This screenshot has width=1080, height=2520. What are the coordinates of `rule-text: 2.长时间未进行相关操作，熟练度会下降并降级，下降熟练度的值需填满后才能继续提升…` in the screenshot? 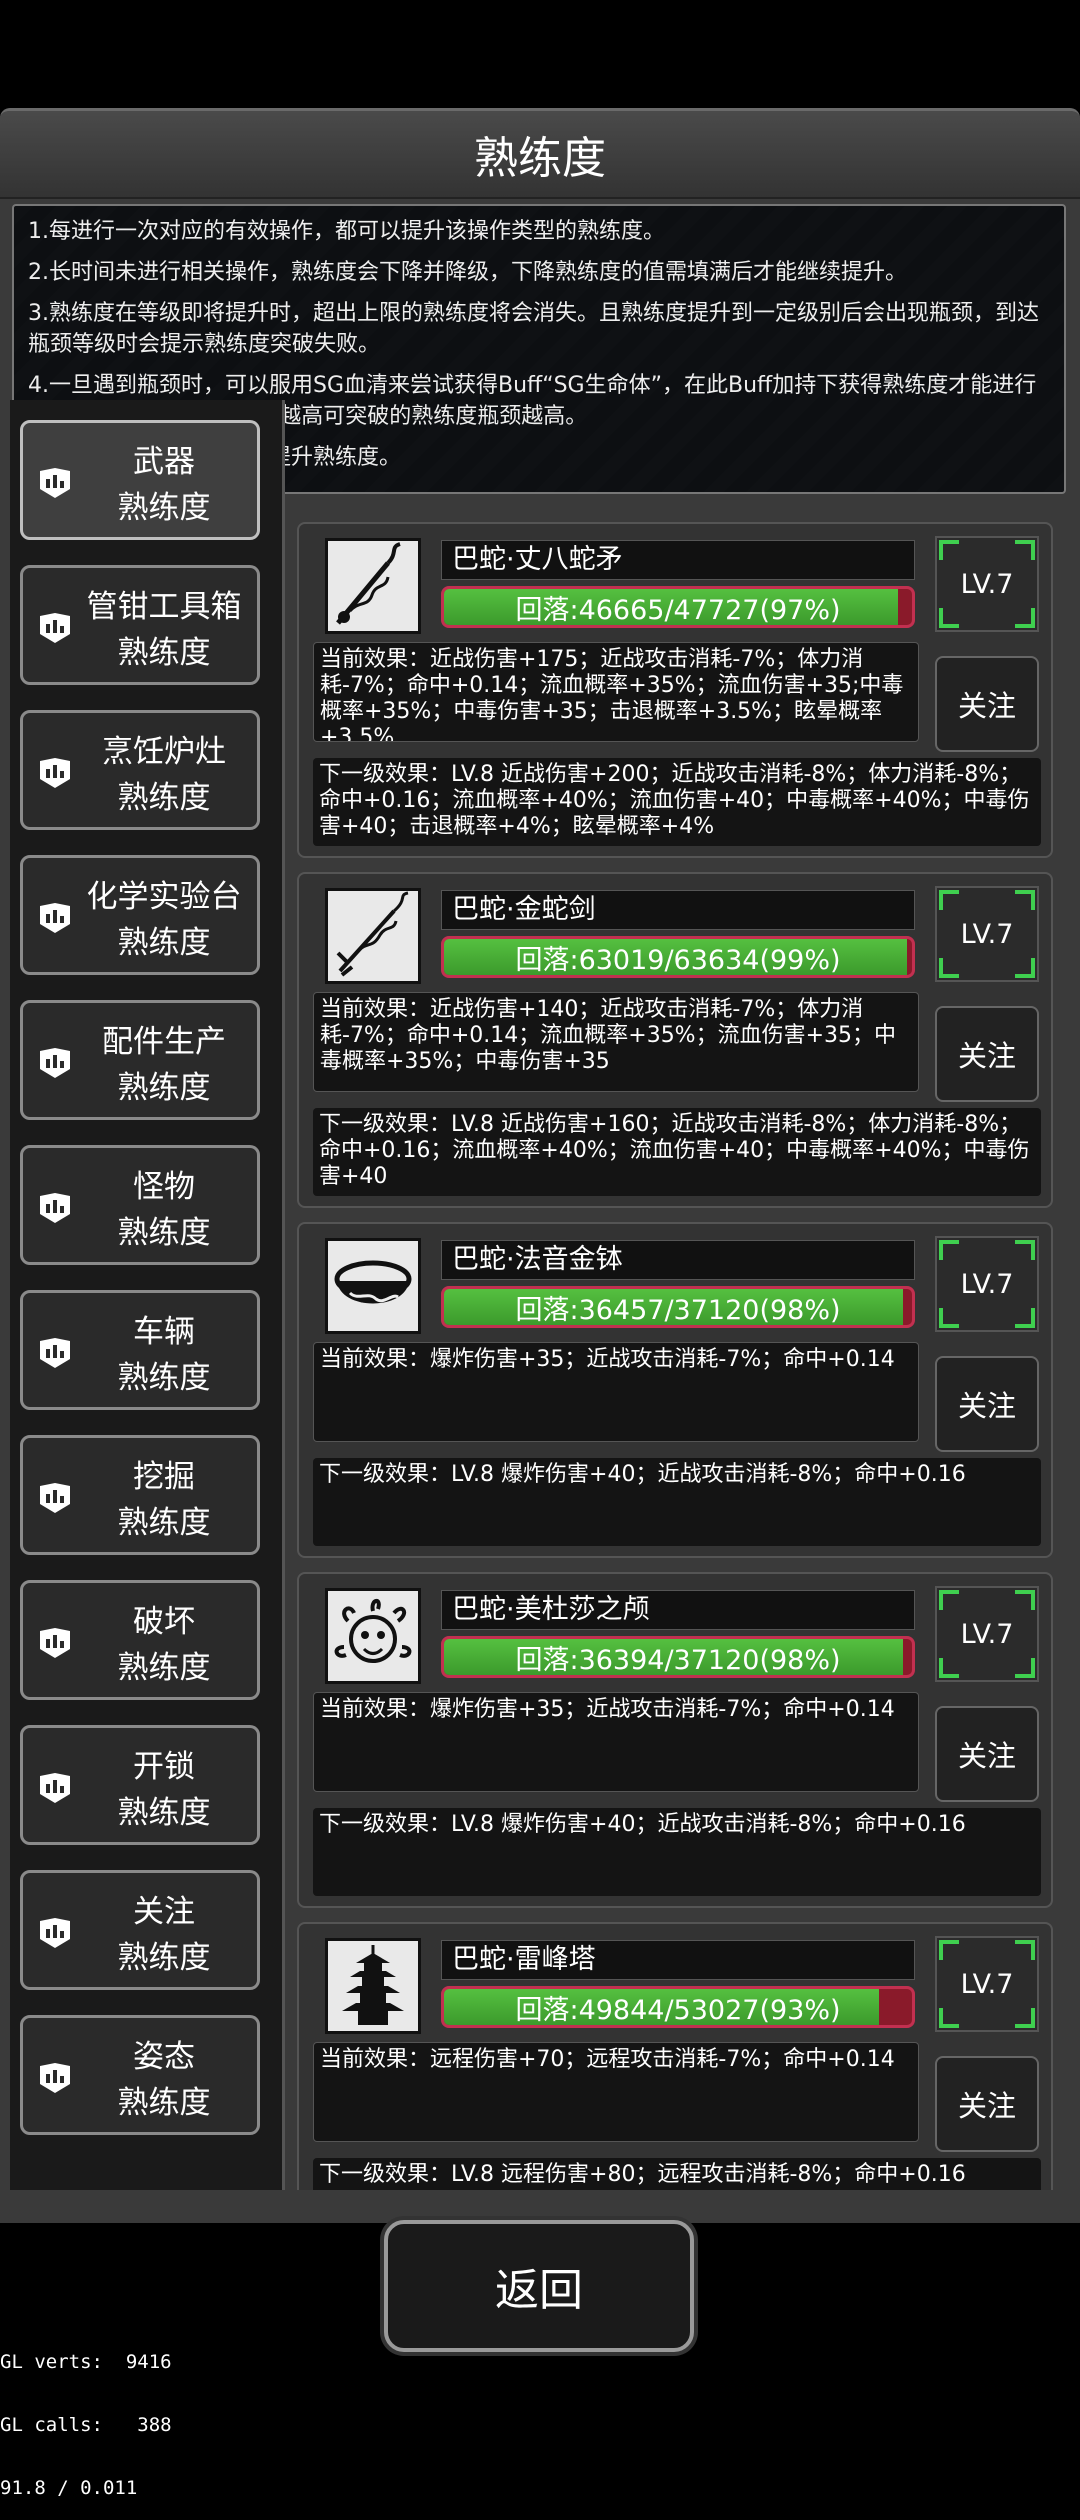 It's located at (467, 272).